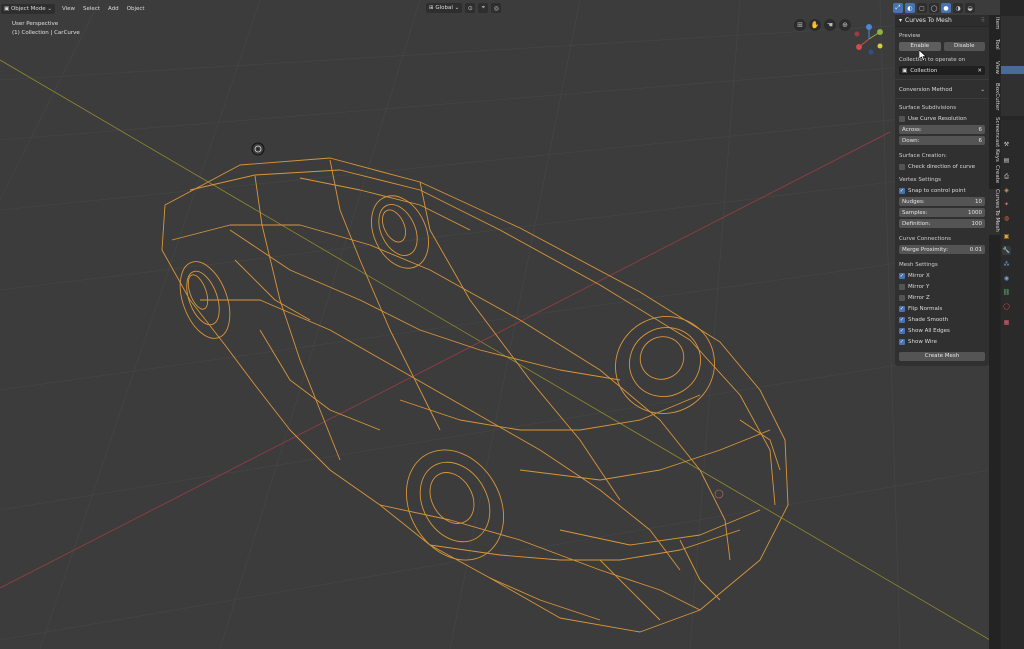 Image resolution: width=1024 pixels, height=649 pixels. Describe the element at coordinates (918, 265) in the screenshot. I see `mesh-settings-label: Mesh Settings` at that location.